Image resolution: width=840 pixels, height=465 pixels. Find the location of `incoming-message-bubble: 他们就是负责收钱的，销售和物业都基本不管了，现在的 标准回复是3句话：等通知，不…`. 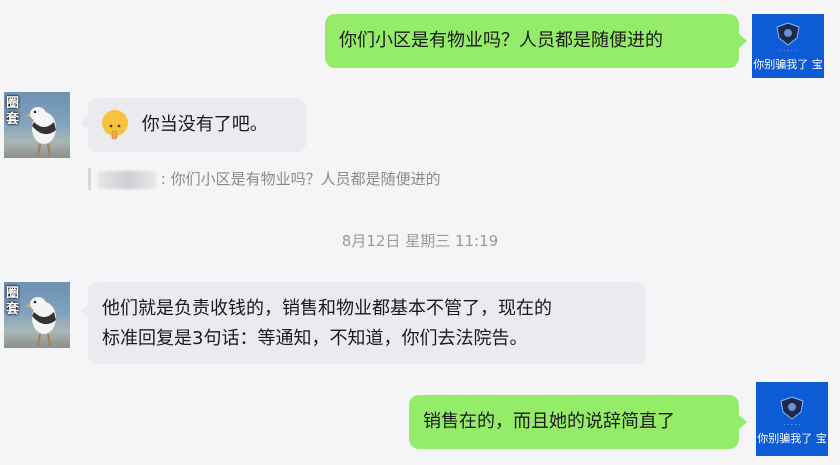

incoming-message-bubble: 他们就是负责收钱的，销售和物业都基本不管了，现在的 标准回复是3句话：等通知，不… is located at coordinates (367, 323).